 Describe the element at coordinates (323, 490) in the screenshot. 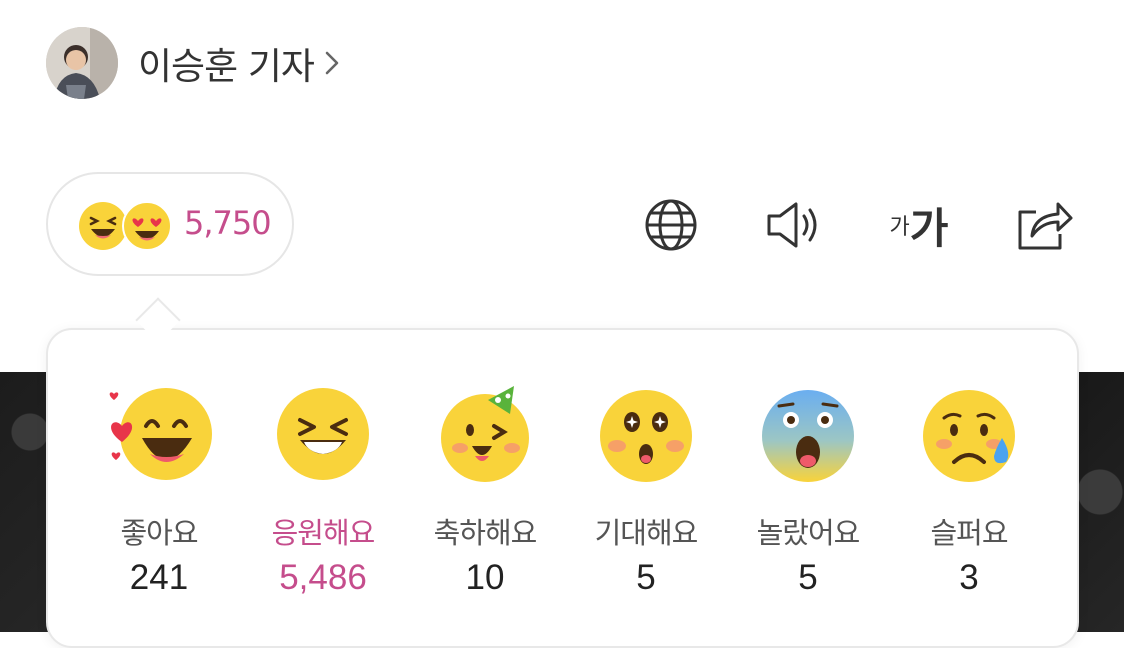

I see `reaction-cheer: 응원해요 5,486` at that location.